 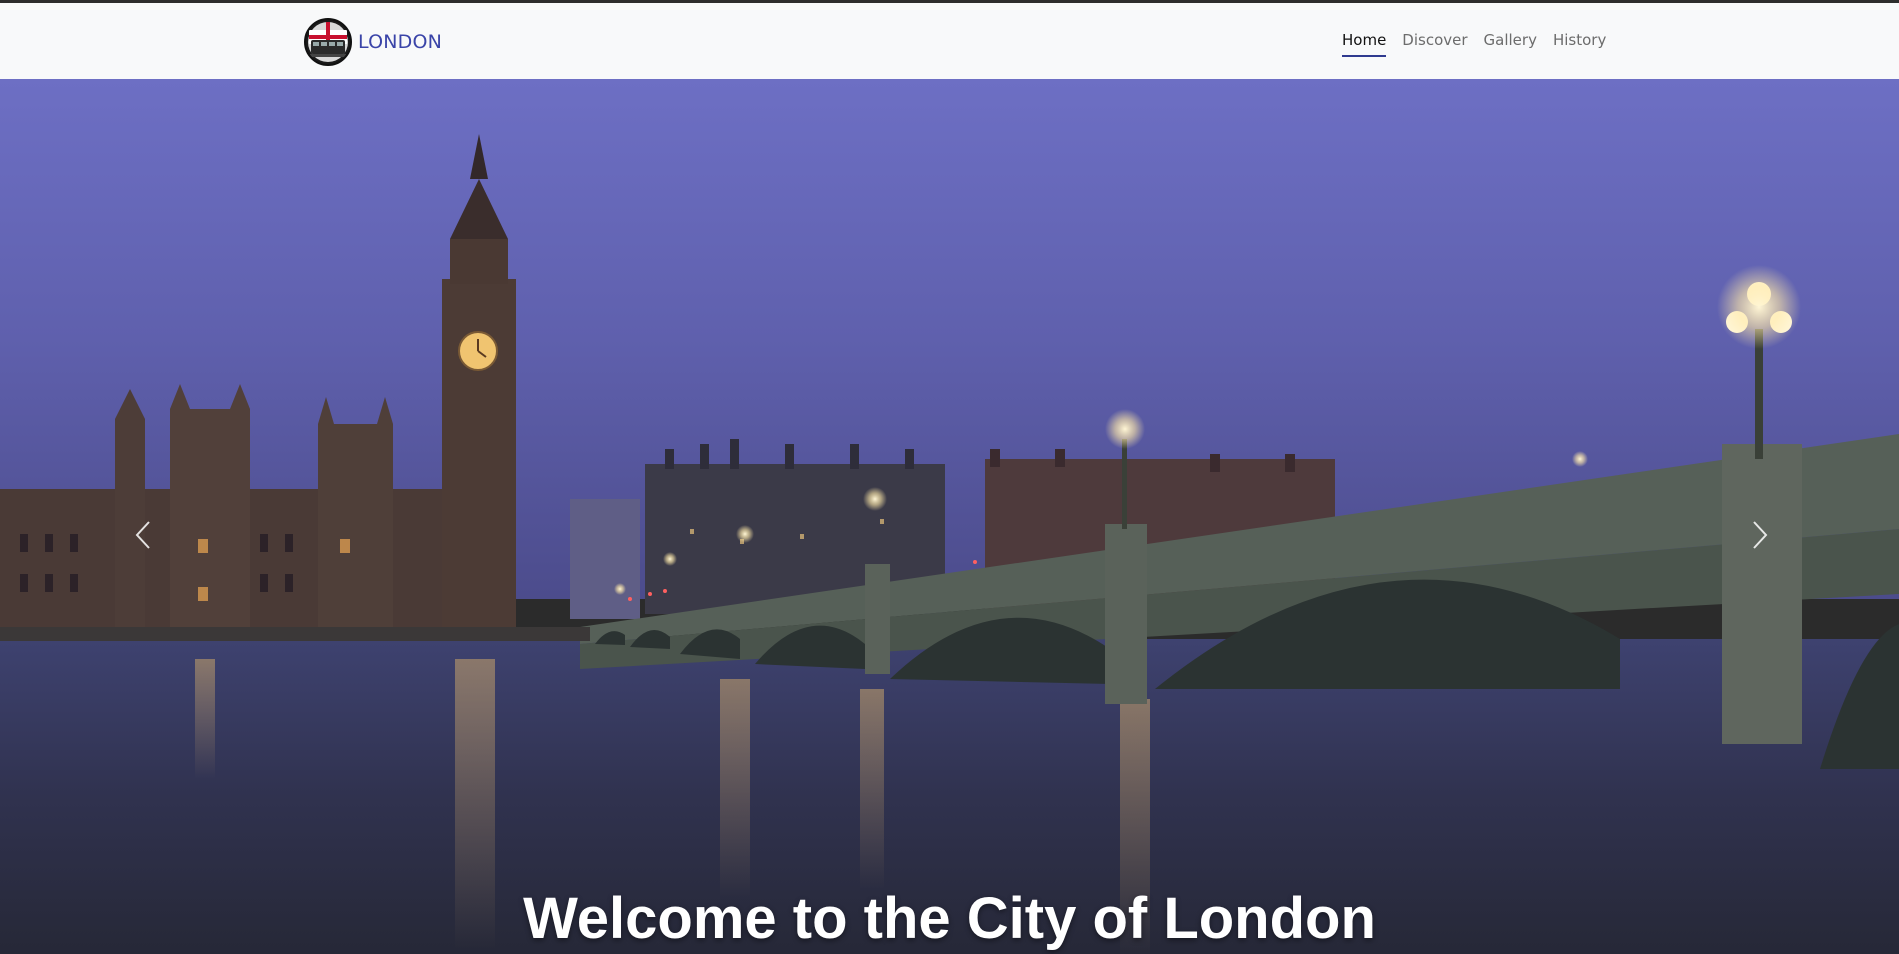 What do you see at coordinates (1434, 40) in the screenshot?
I see `nav-discover-link: Discover` at bounding box center [1434, 40].